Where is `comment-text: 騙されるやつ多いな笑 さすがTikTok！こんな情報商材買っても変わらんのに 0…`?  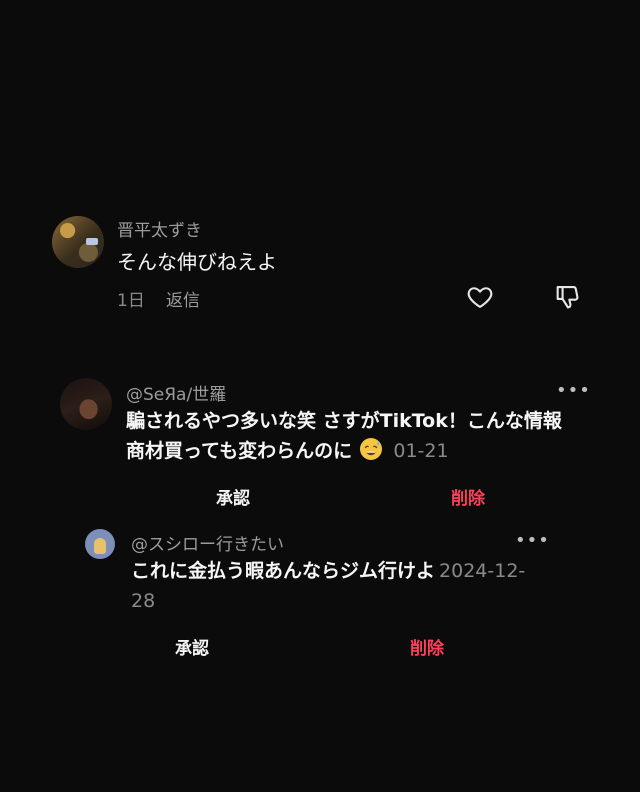 comment-text: 騙されるやつ多いな笑 さすがTikTok！こんな情報商材買っても変わらんのに 0… is located at coordinates (351, 436).